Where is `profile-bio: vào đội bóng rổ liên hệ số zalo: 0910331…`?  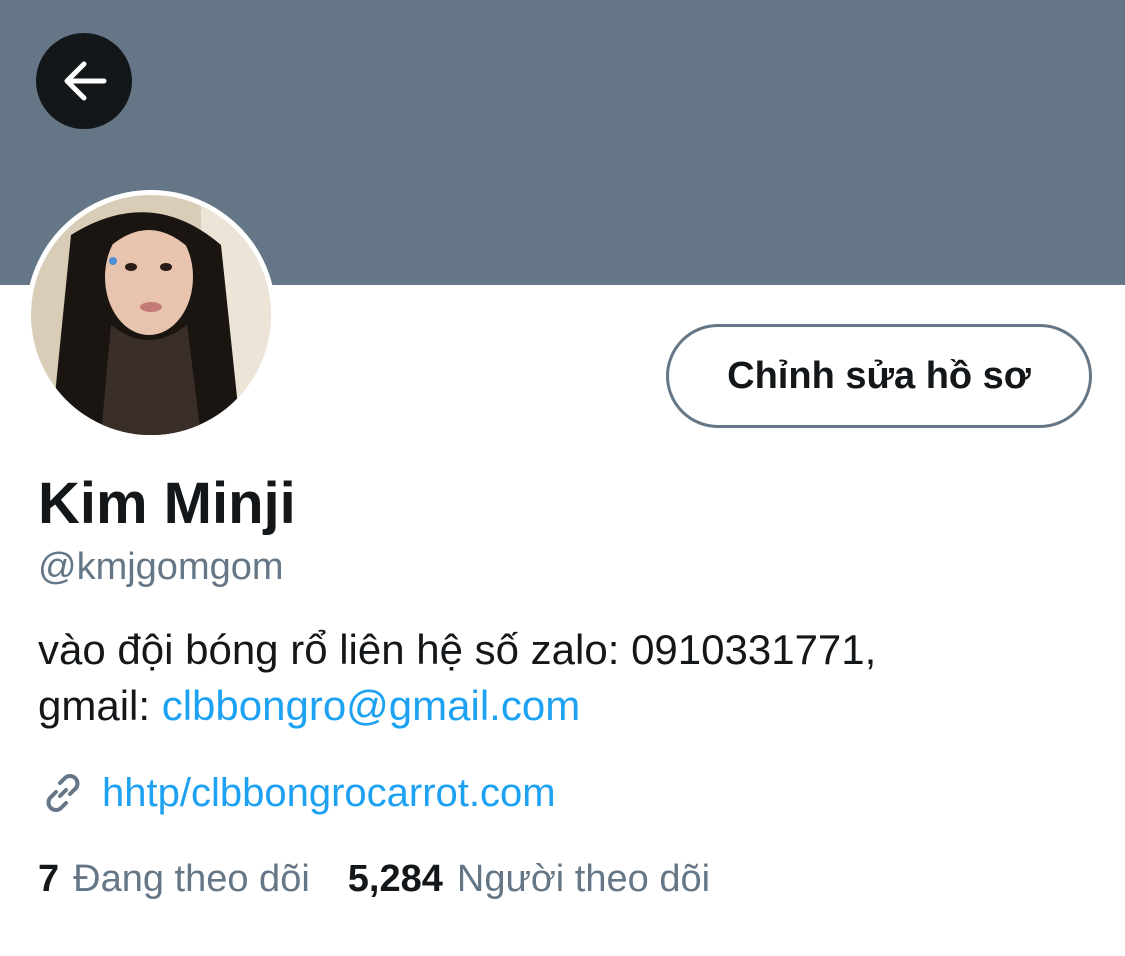
profile-bio: vào đội bóng rổ liên hệ số zalo: 0910331… is located at coordinates (568, 678).